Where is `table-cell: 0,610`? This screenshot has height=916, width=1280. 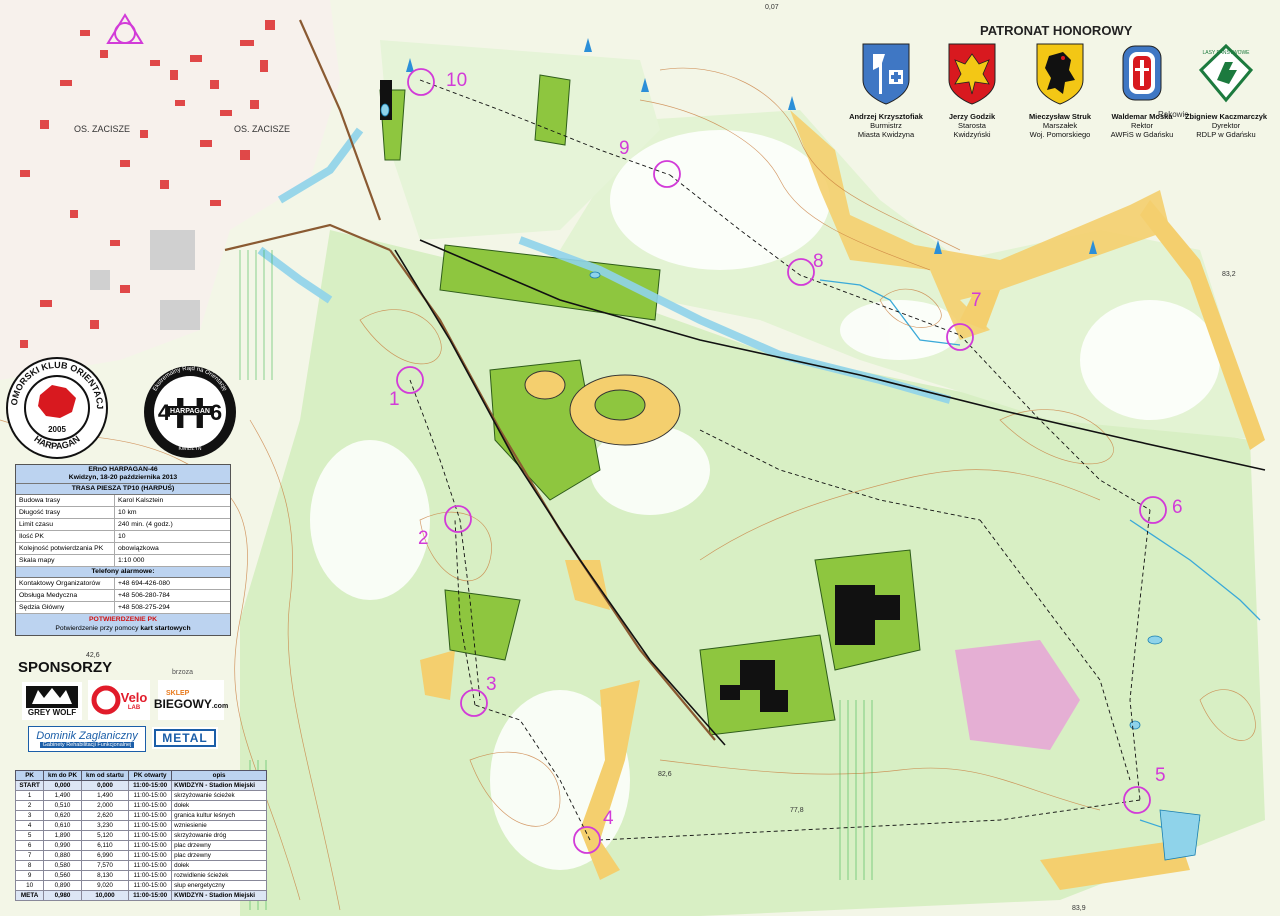 table-cell: 0,610 is located at coordinates (62, 825).